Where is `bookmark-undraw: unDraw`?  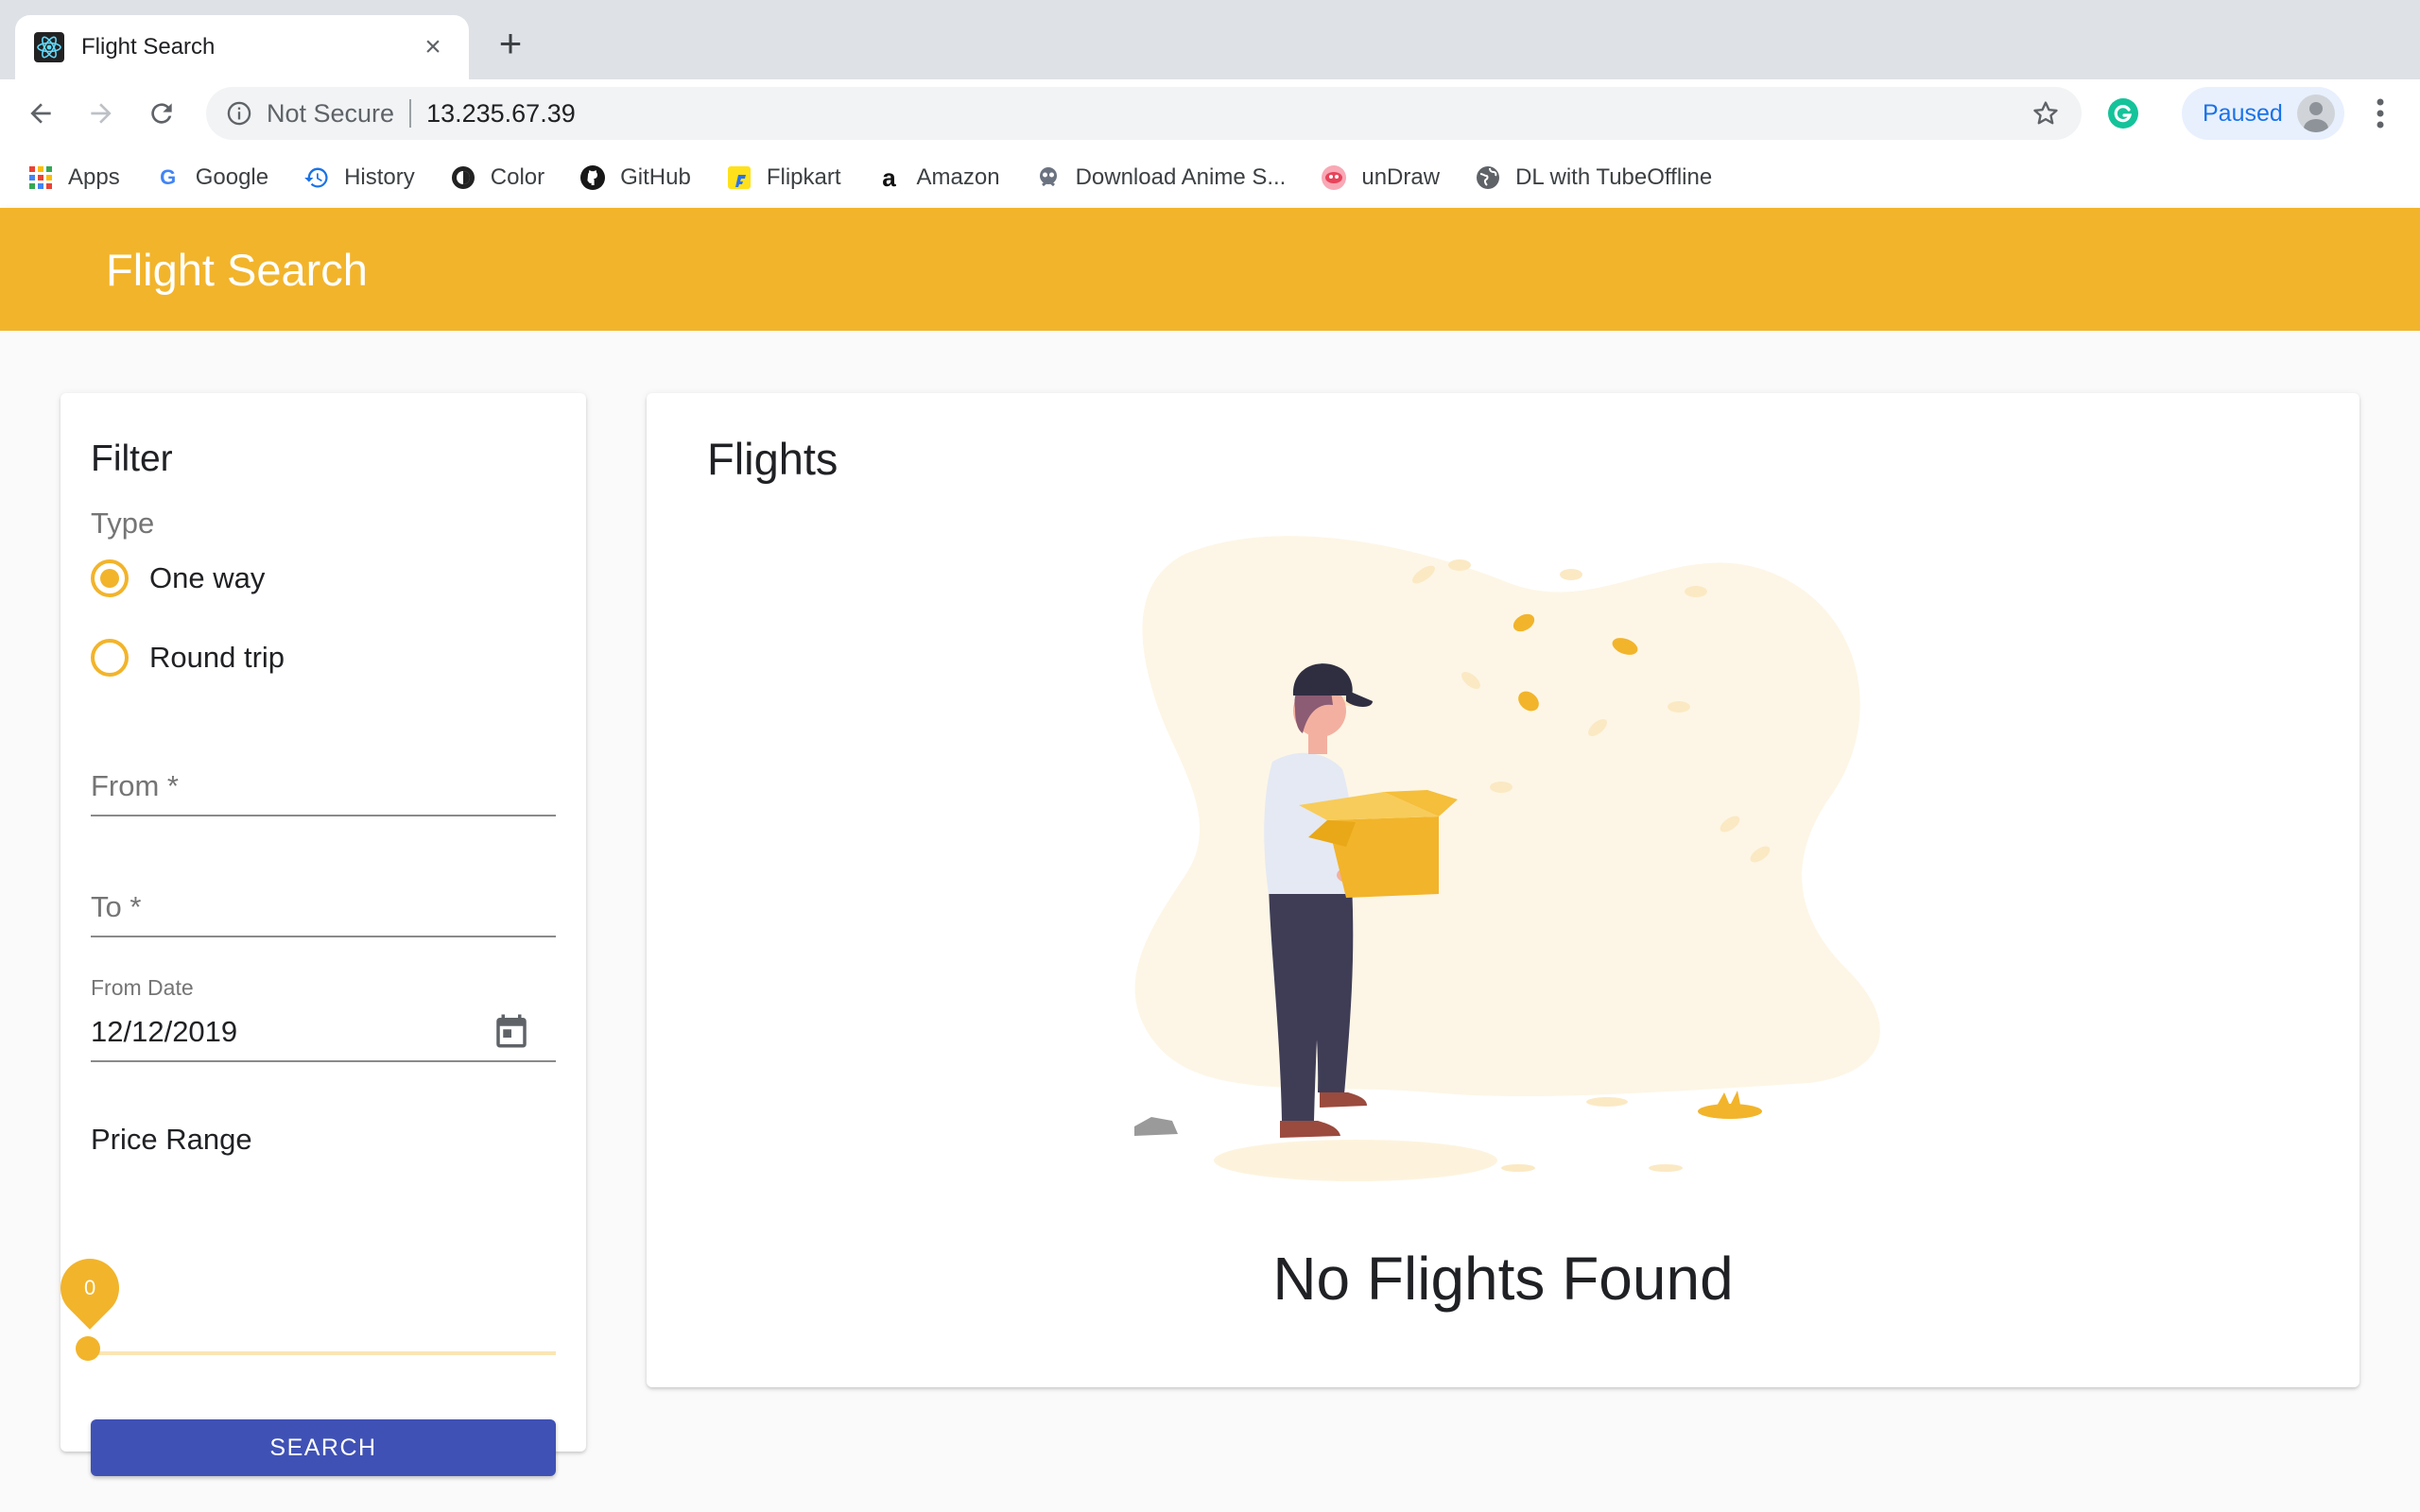
bookmark-undraw: unDraw is located at coordinates (1380, 177).